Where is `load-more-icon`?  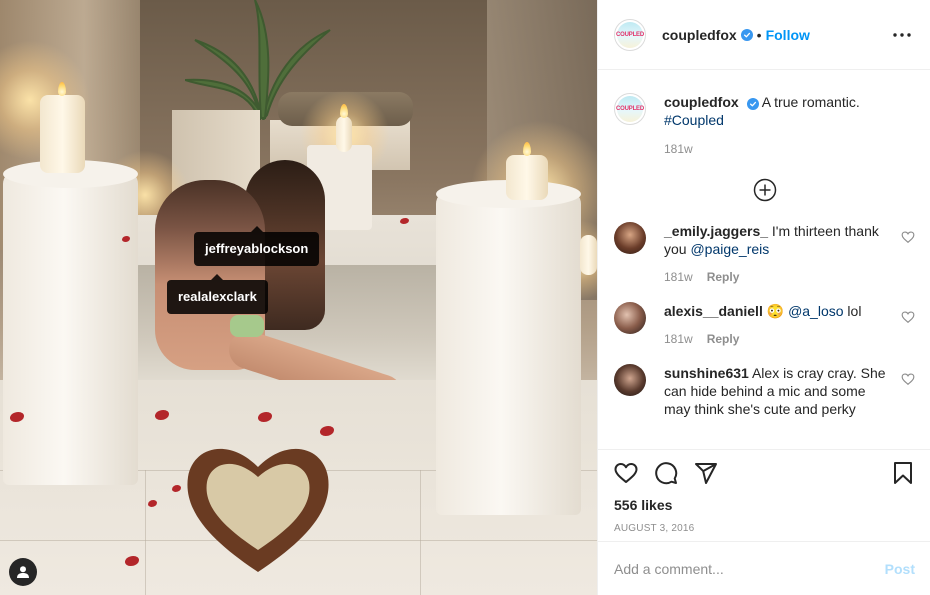
load-more-icon is located at coordinates (764, 190).